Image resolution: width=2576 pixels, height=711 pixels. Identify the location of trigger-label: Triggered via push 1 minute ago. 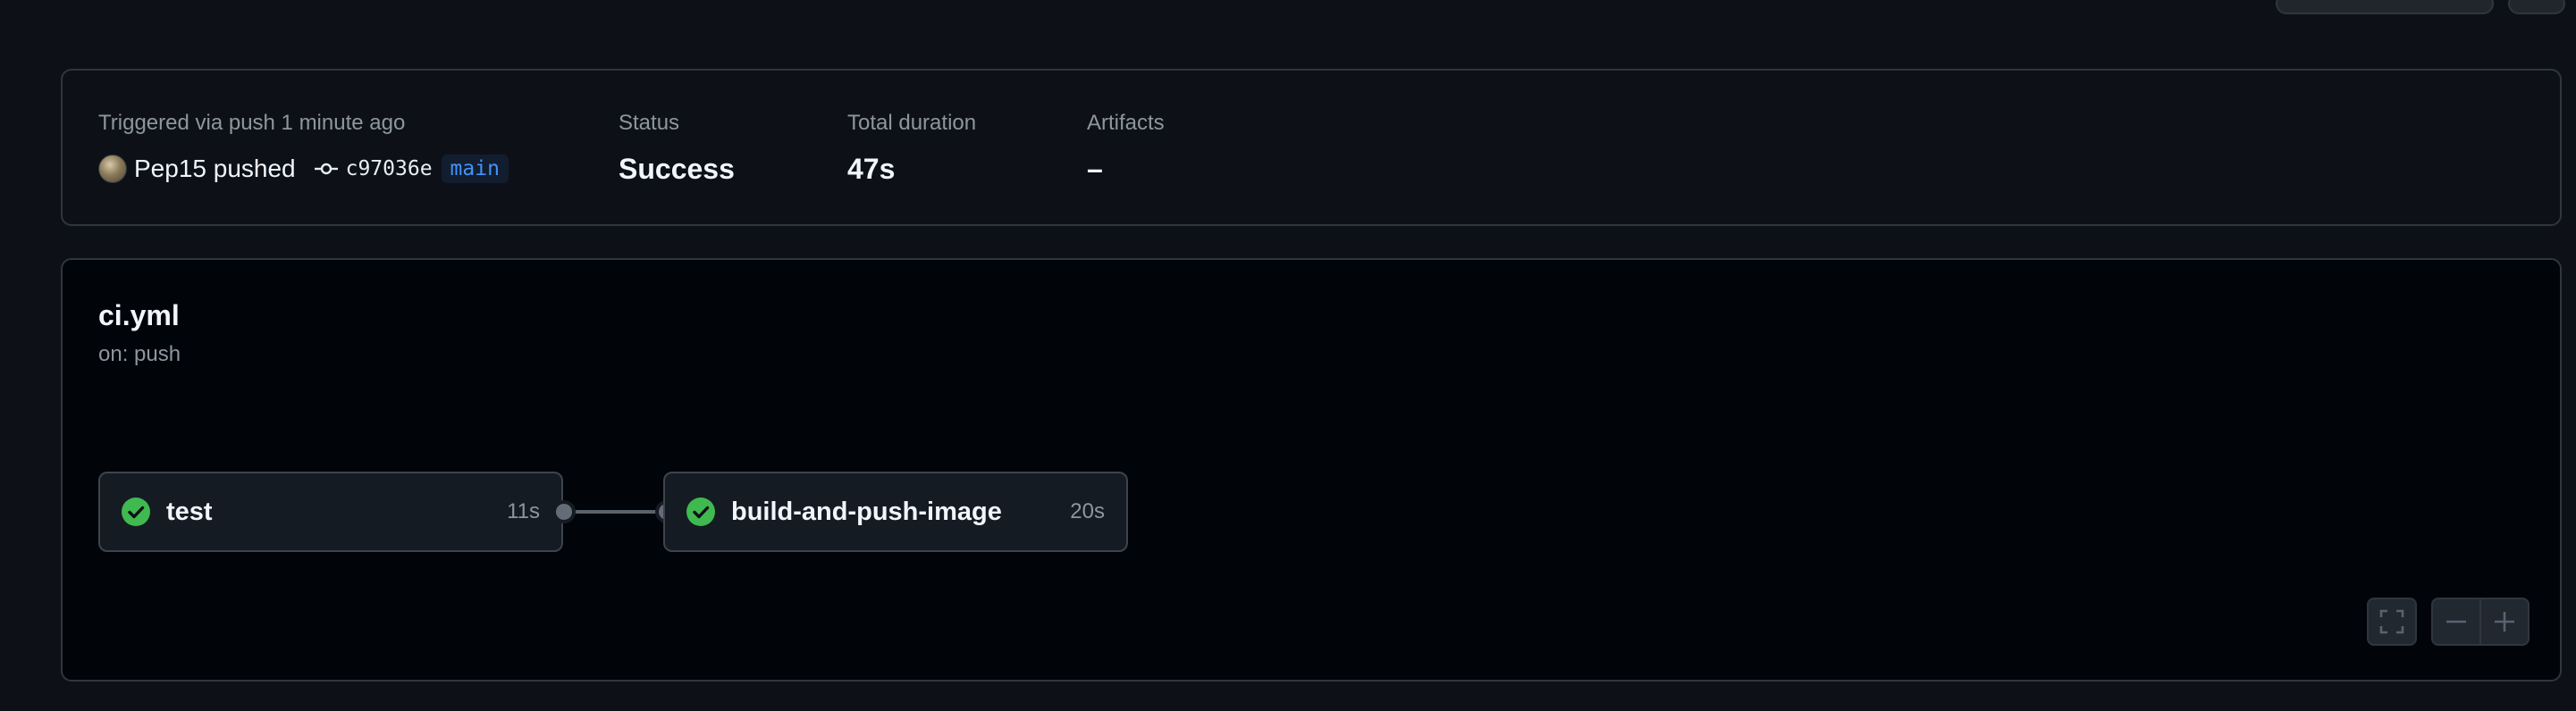
(252, 123).